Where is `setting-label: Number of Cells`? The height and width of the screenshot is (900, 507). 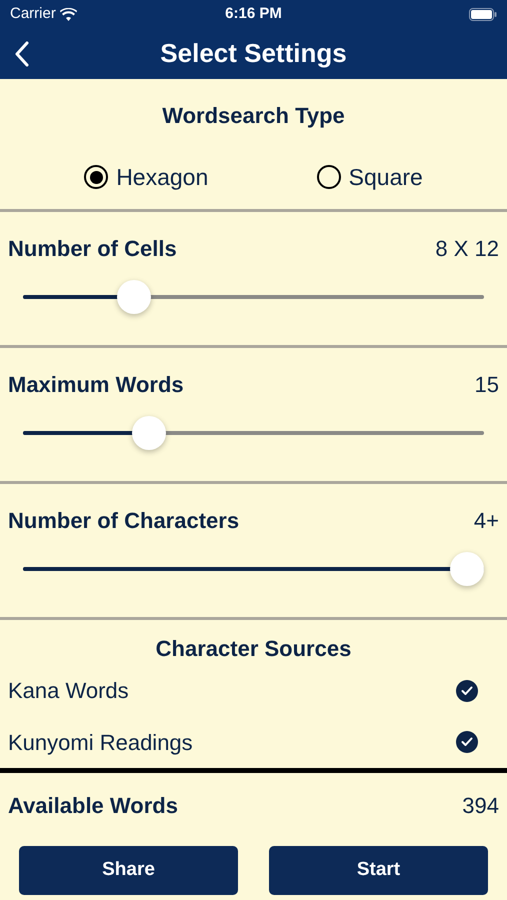
setting-label: Number of Cells is located at coordinates (92, 249).